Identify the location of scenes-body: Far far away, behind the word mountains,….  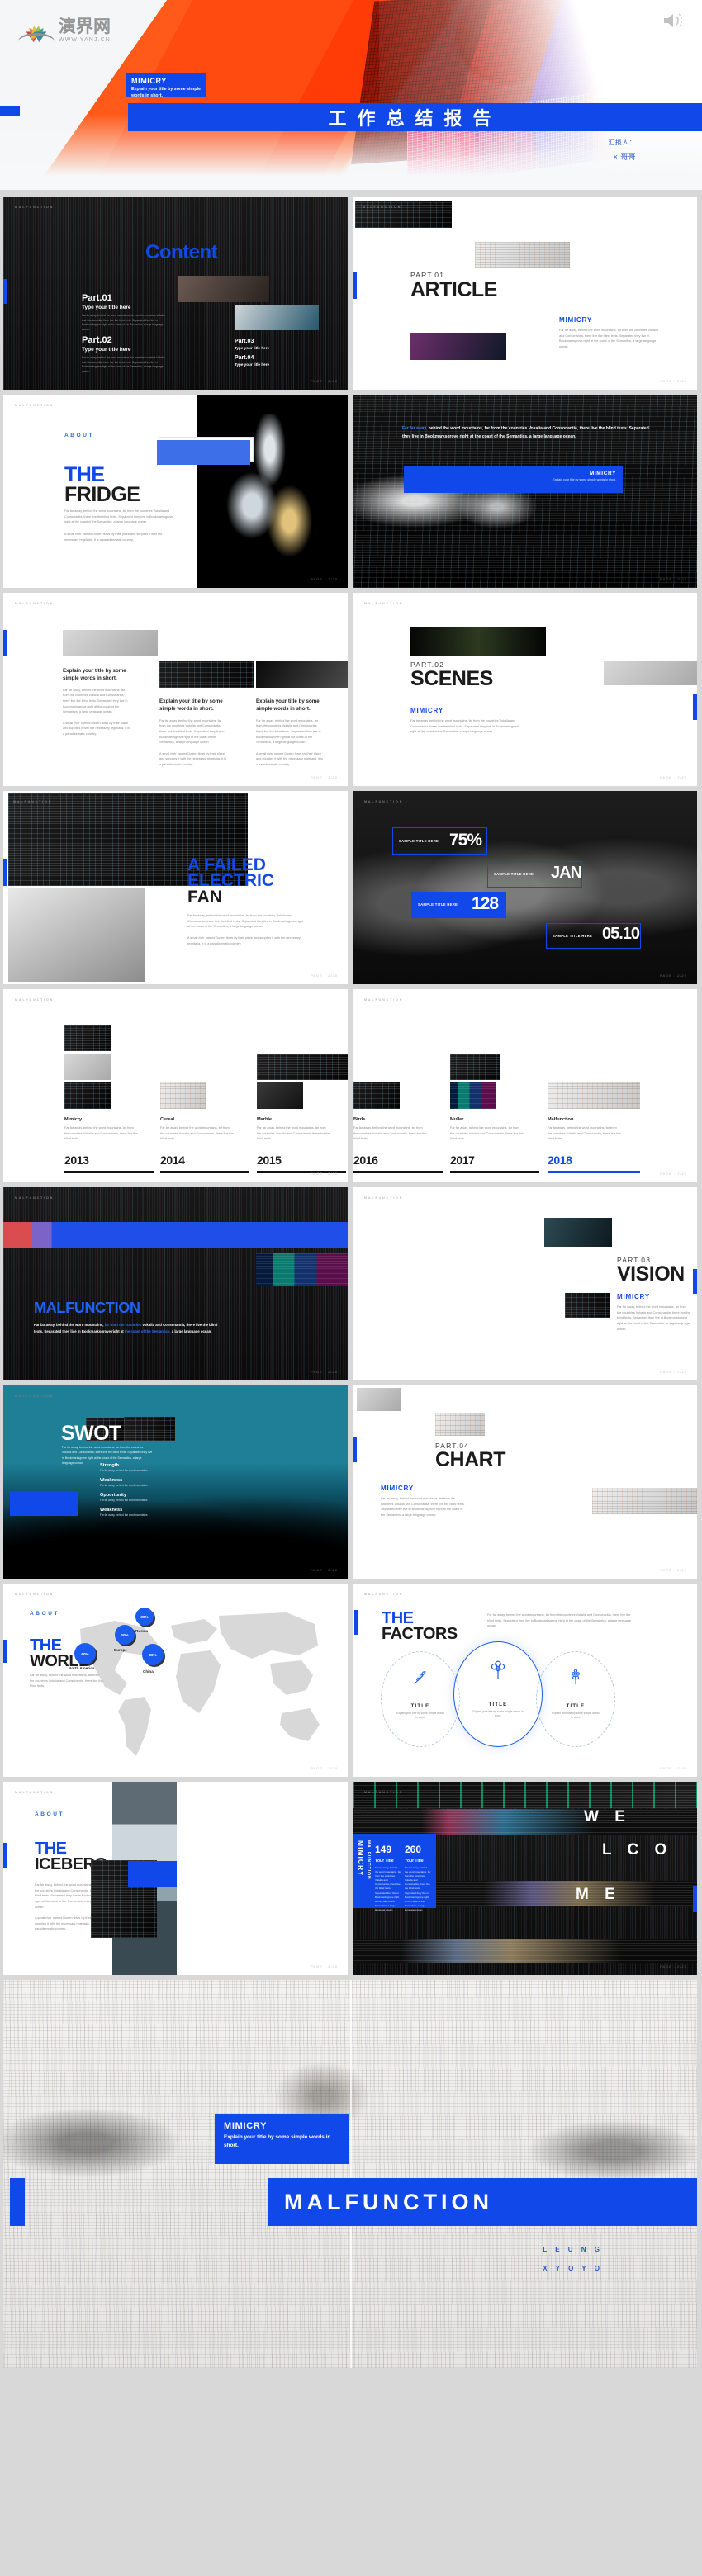
(465, 726).